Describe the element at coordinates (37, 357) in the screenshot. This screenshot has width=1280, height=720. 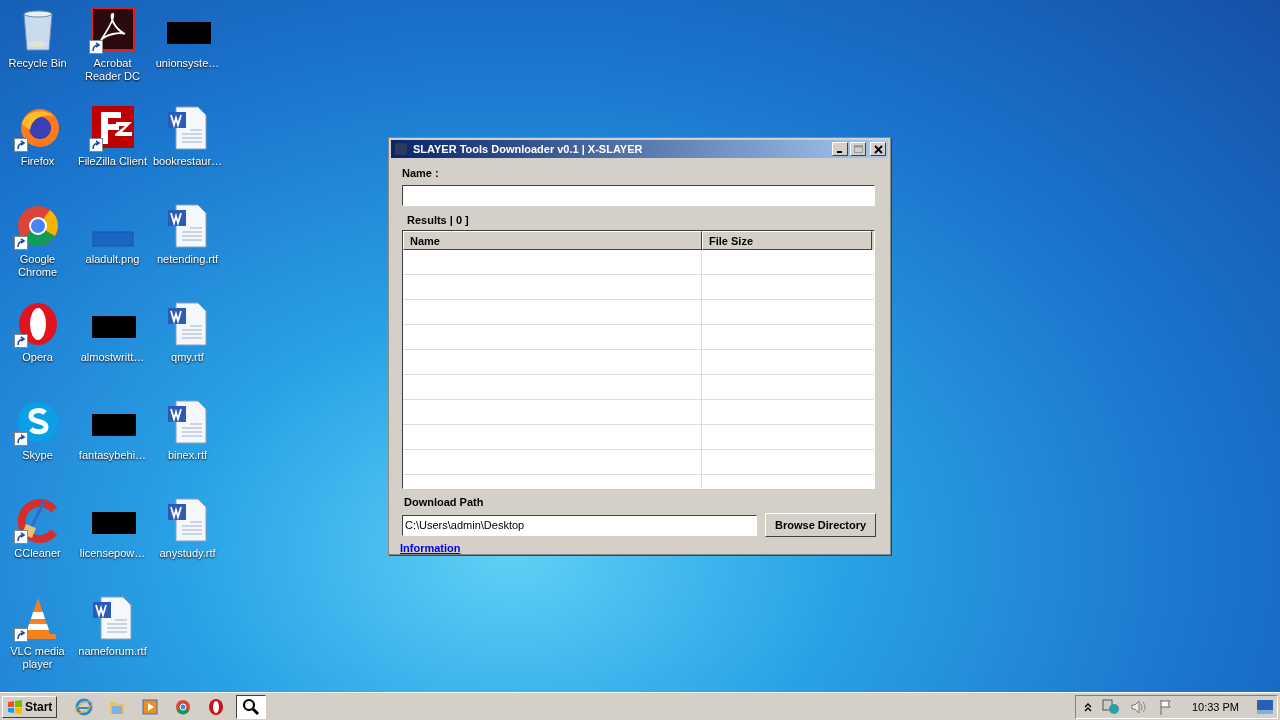
I see `icon-label: Opera` at that location.